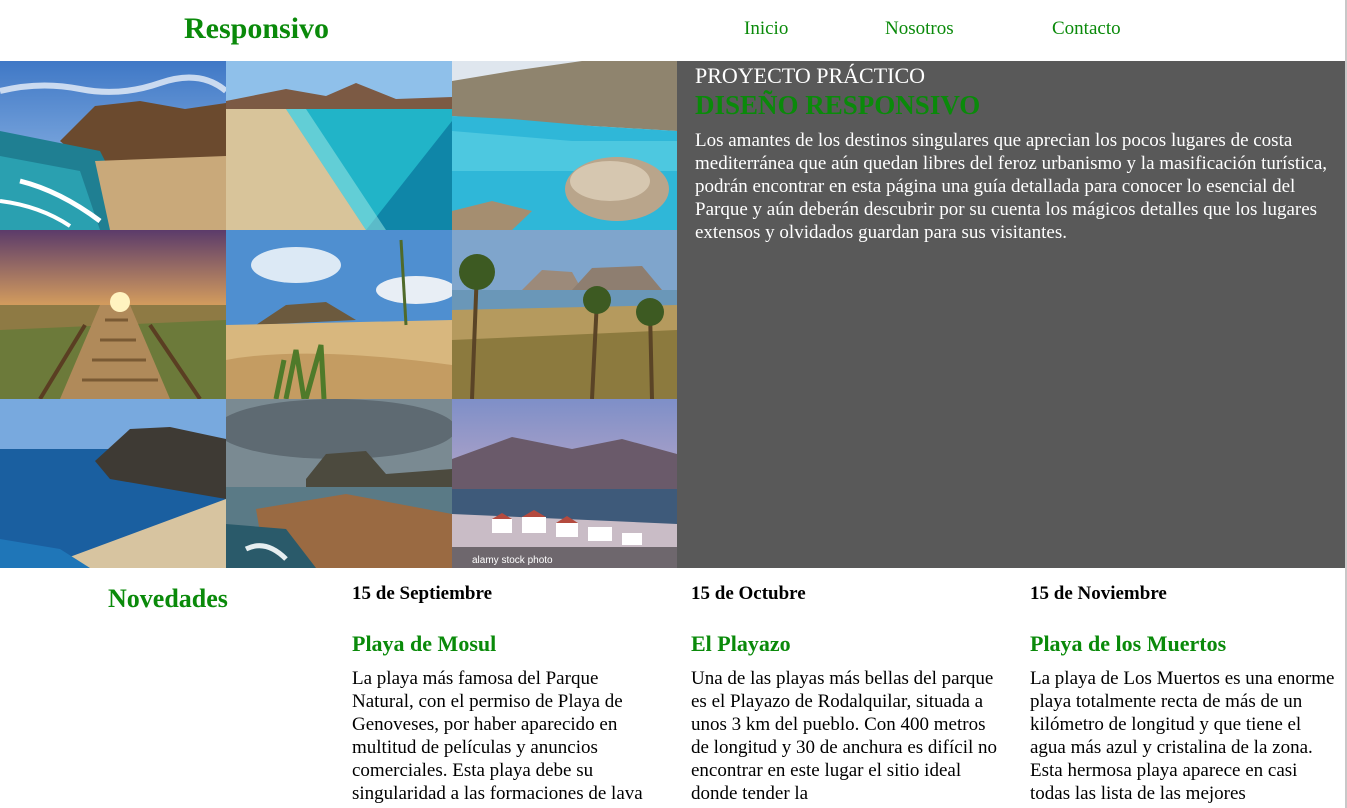  I want to click on gallery-photo-dunes-agave, so click(339, 314).